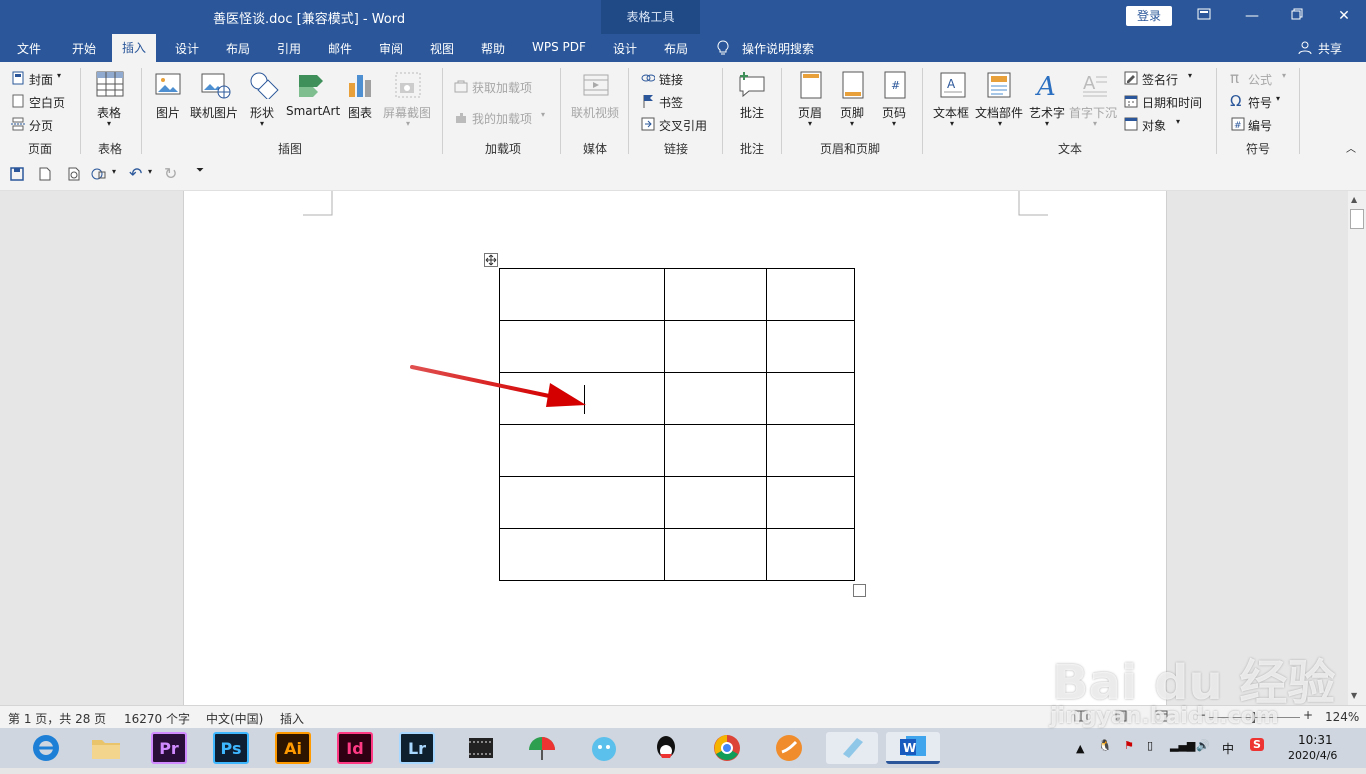 Image resolution: width=1366 pixels, height=774 pixels. What do you see at coordinates (1297, 16) in the screenshot?
I see `restore-icon` at bounding box center [1297, 16].